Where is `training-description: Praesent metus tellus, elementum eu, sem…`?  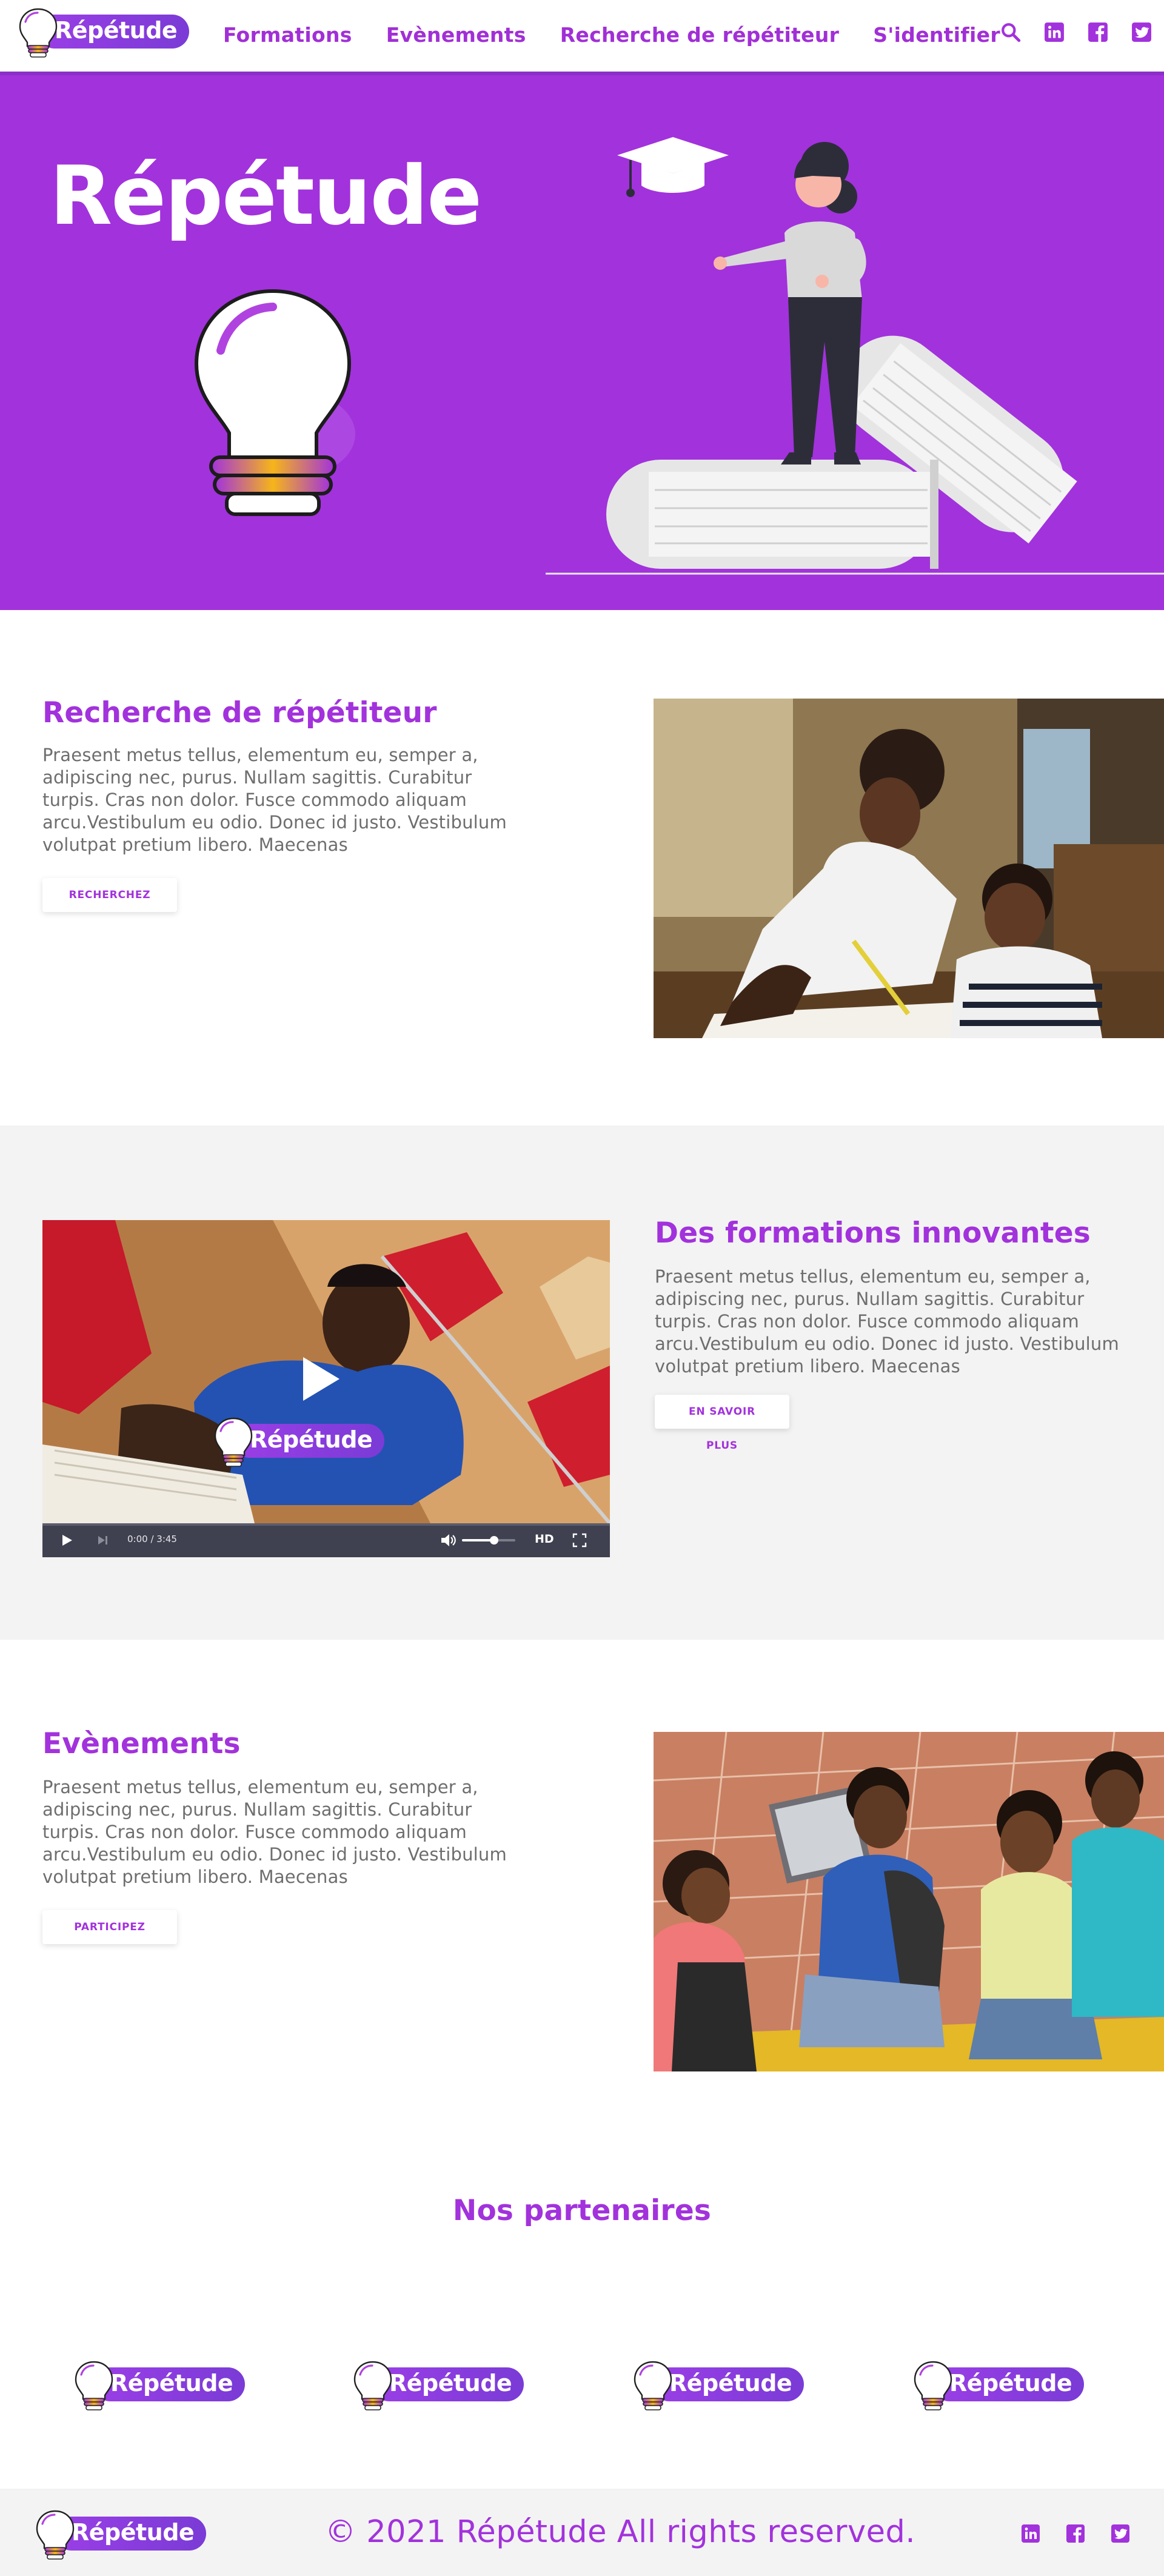
training-description: Praesent metus tellus, elementum eu, sem… is located at coordinates (887, 1322).